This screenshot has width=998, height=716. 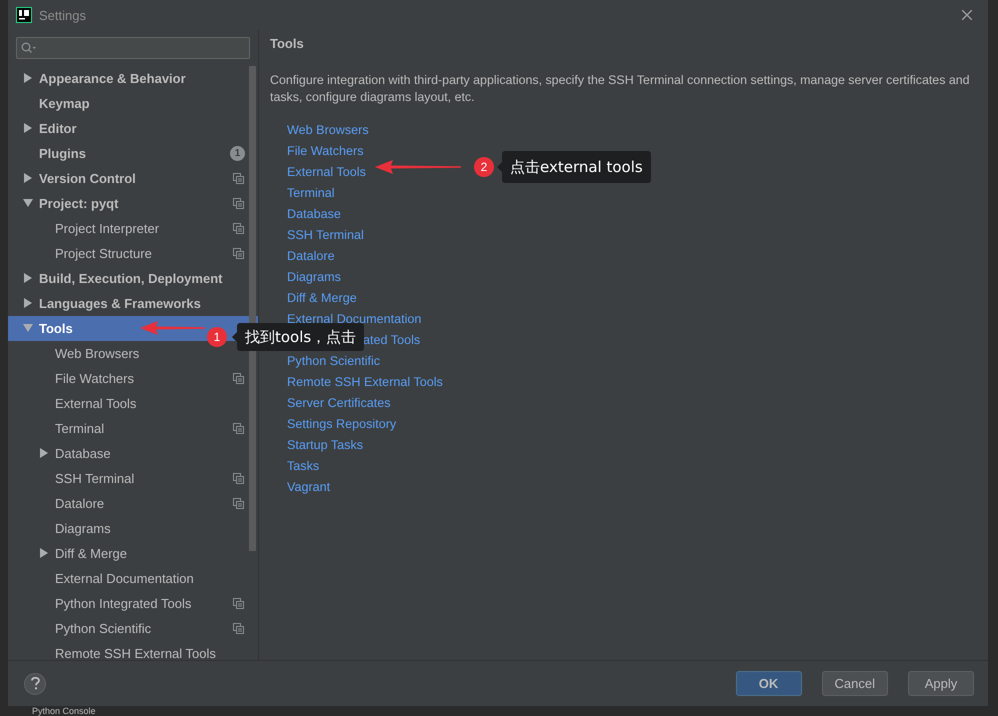 What do you see at coordinates (24, 15) in the screenshot?
I see `app-logo-icon` at bounding box center [24, 15].